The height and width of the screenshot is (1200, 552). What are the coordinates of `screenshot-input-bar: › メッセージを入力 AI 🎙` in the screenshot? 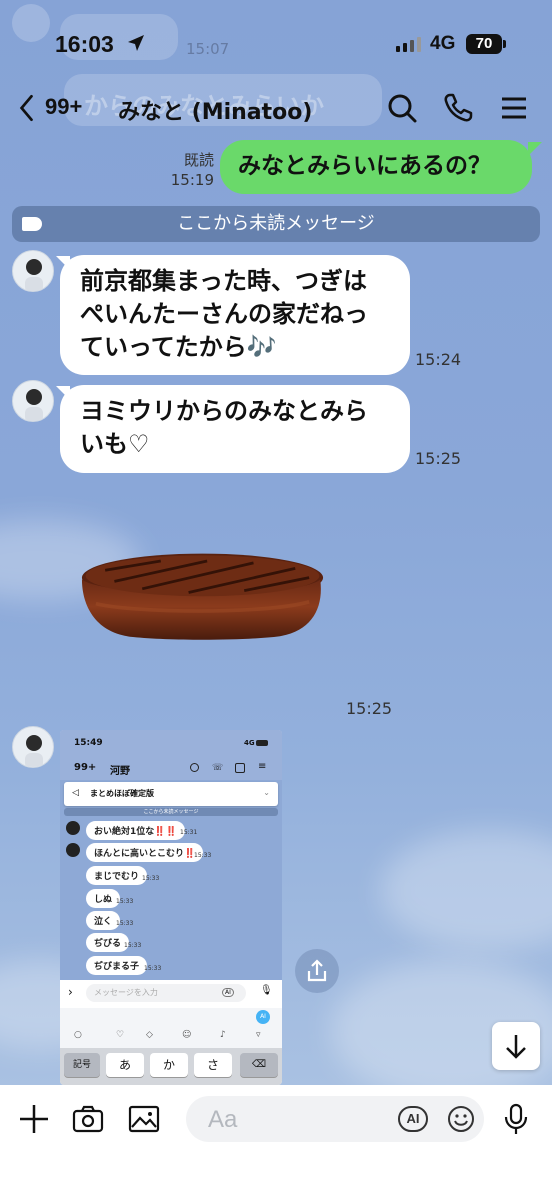 It's located at (171, 994).